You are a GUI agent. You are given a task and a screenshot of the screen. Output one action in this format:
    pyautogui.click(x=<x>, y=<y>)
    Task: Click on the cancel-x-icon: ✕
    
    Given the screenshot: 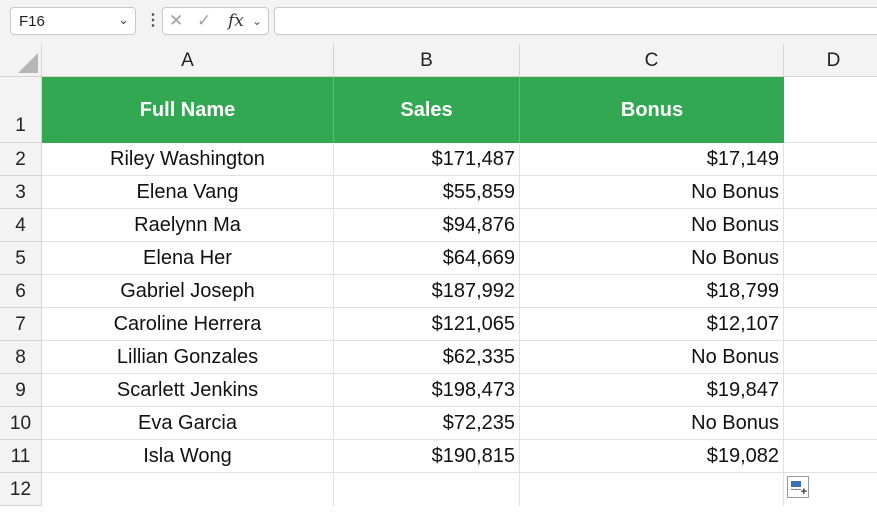 What is the action you would take?
    pyautogui.click(x=176, y=21)
    